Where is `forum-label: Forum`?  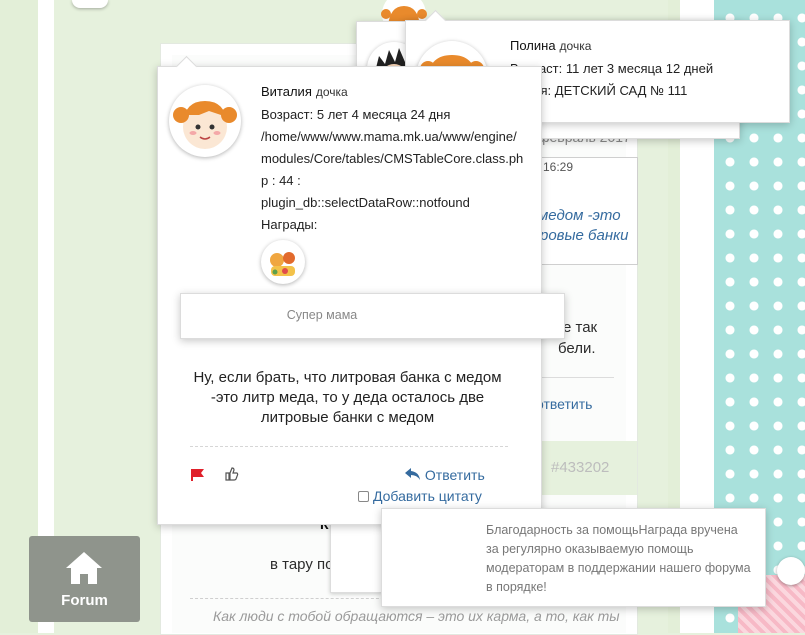 forum-label: Forum is located at coordinates (84, 600).